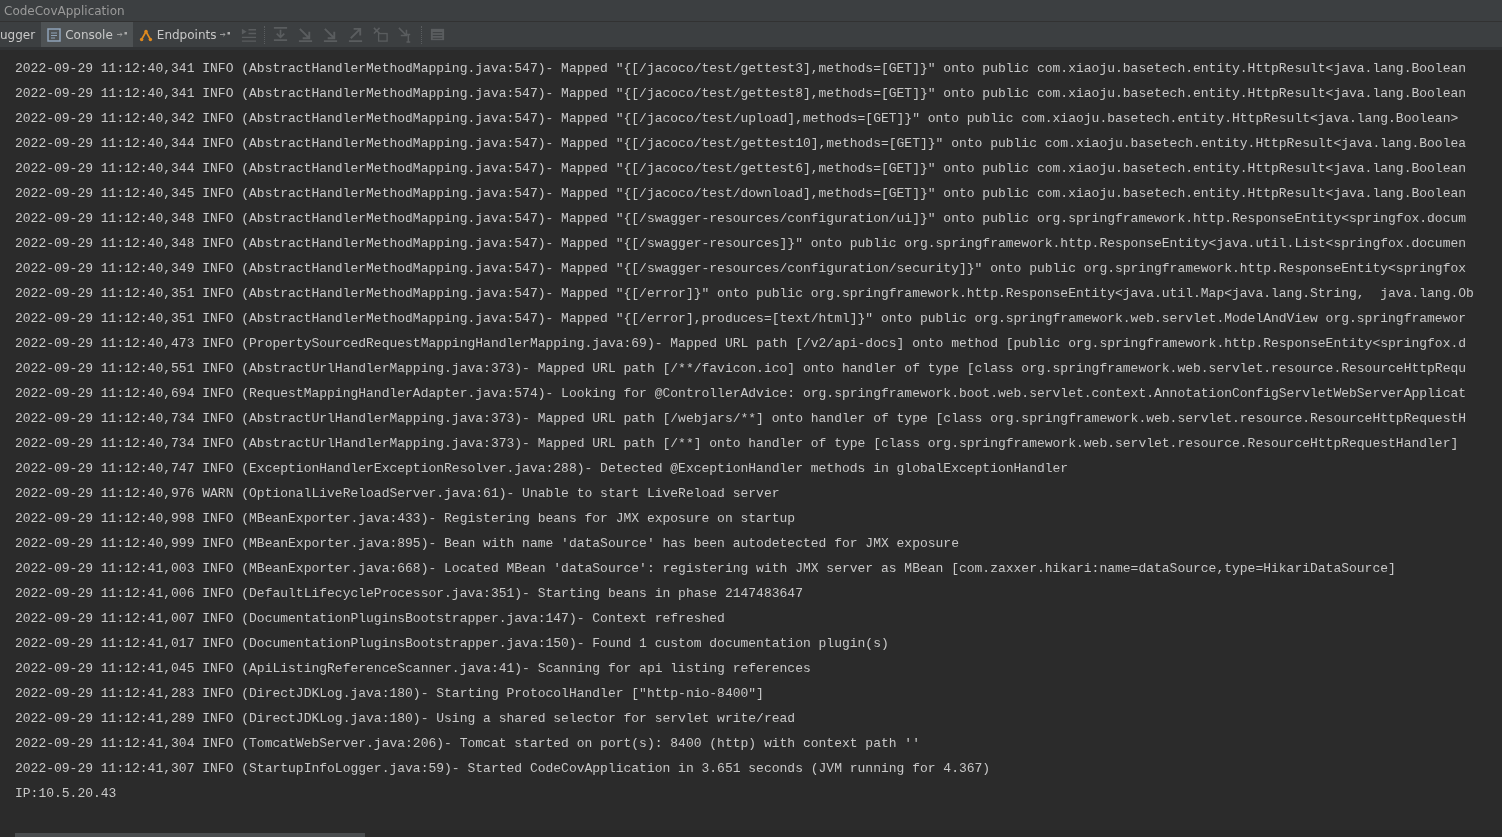 The width and height of the screenshot is (1502, 837). Describe the element at coordinates (542, 469) in the screenshot. I see `log-line: 2022-09-29 11:12:40,747 INFO (ExceptionHandlerExceptionResolver.java:288)- Detected @ExceptionHandler methods in globalExceptionHandler` at that location.